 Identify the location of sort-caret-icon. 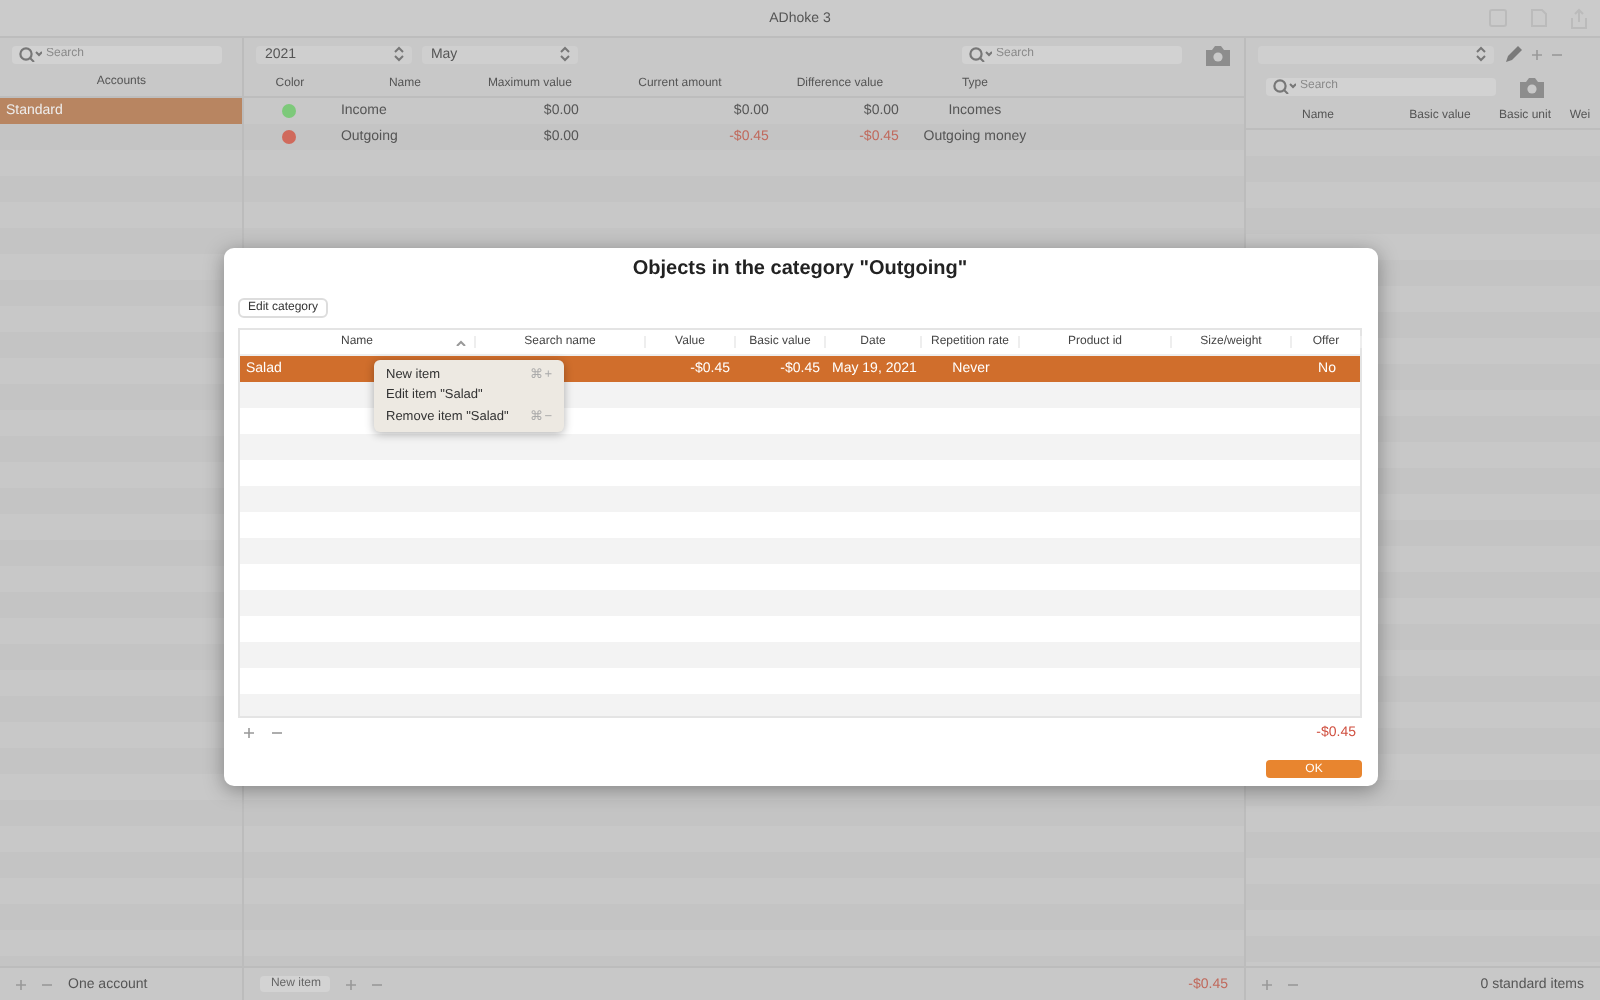
(461, 343).